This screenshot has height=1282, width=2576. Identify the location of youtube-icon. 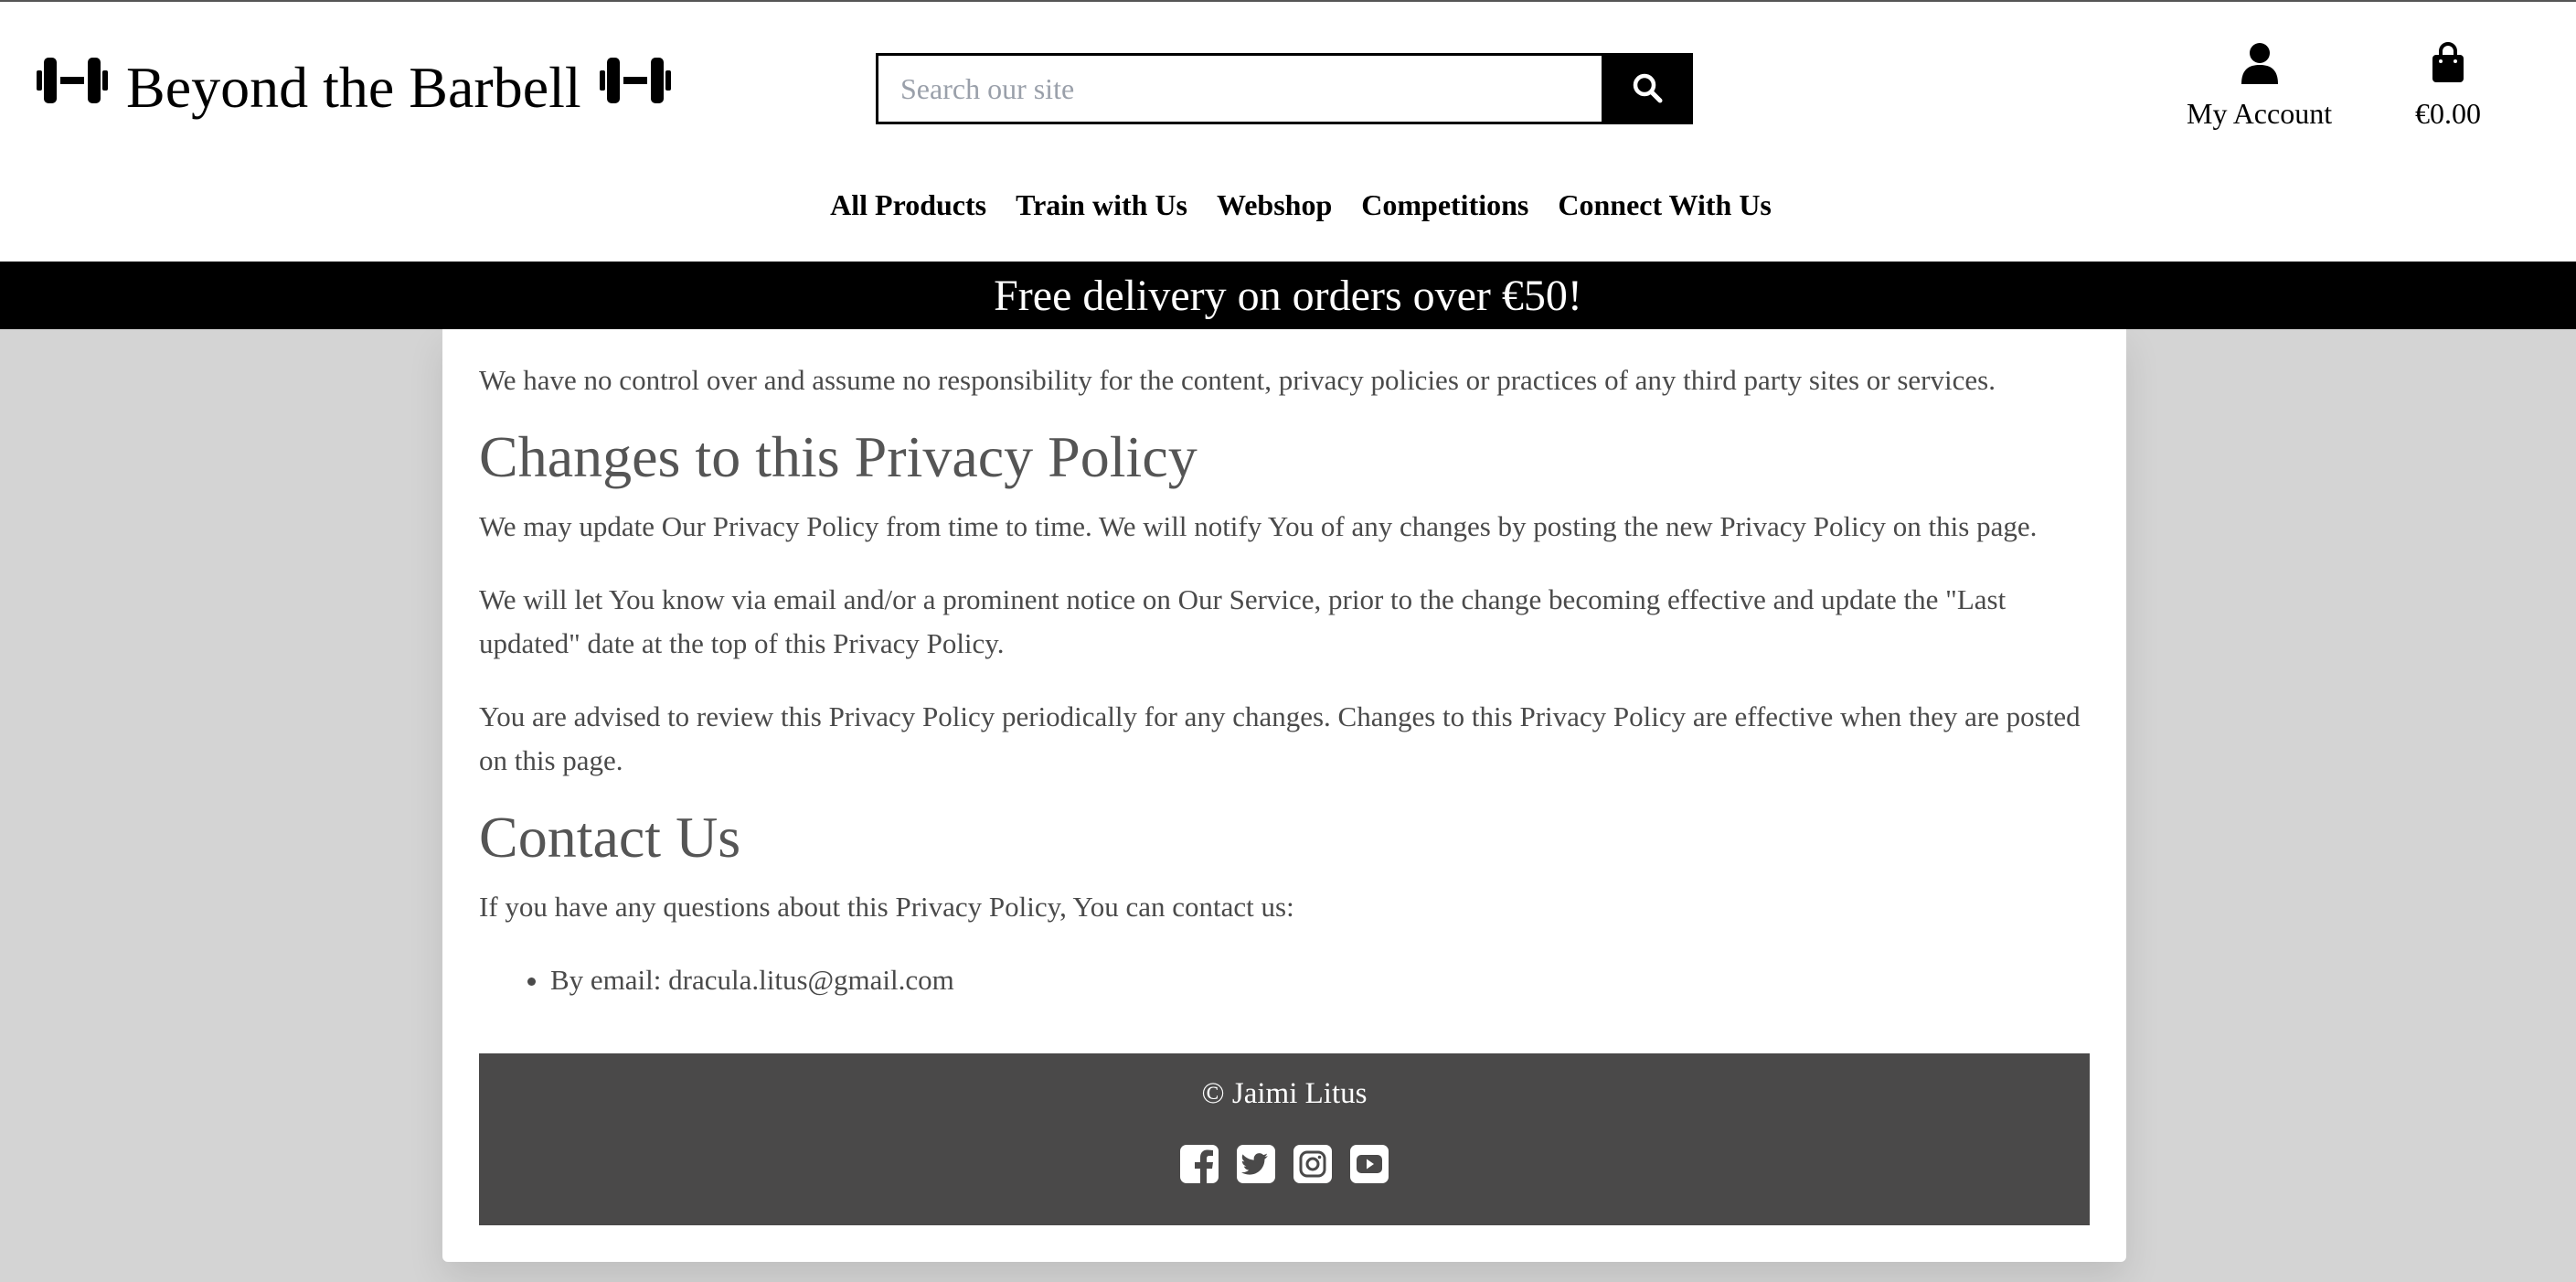
(1369, 1164).